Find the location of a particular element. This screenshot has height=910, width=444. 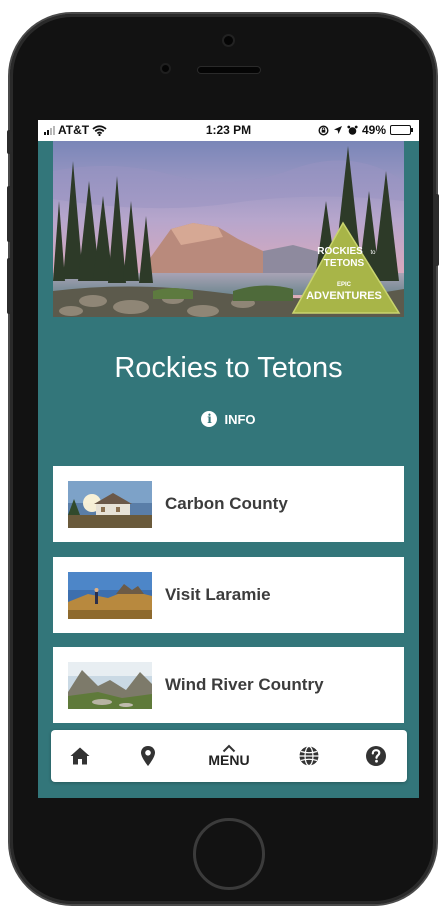

svg-text: ROCKIES is located at coordinates (340, 251).